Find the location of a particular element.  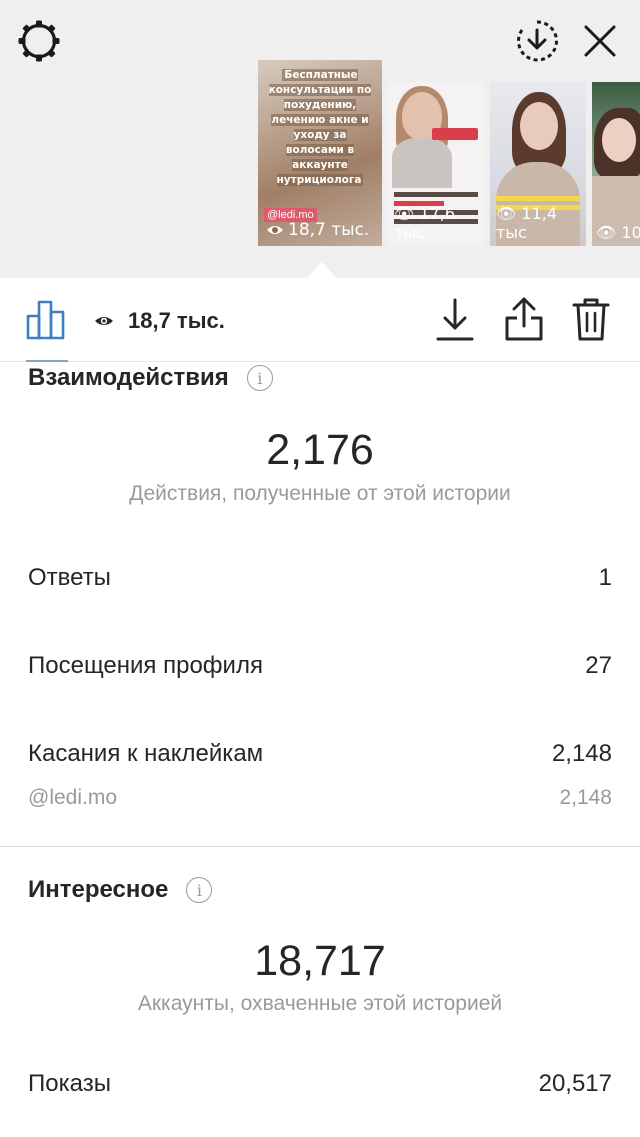

metric-value: 20,517 is located at coordinates (575, 1083).